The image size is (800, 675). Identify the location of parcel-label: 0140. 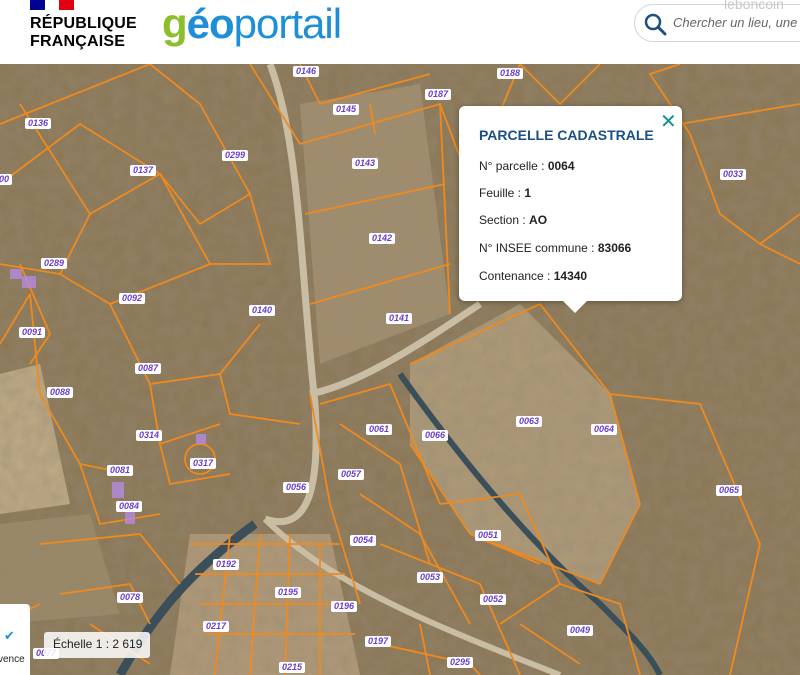
(262, 310).